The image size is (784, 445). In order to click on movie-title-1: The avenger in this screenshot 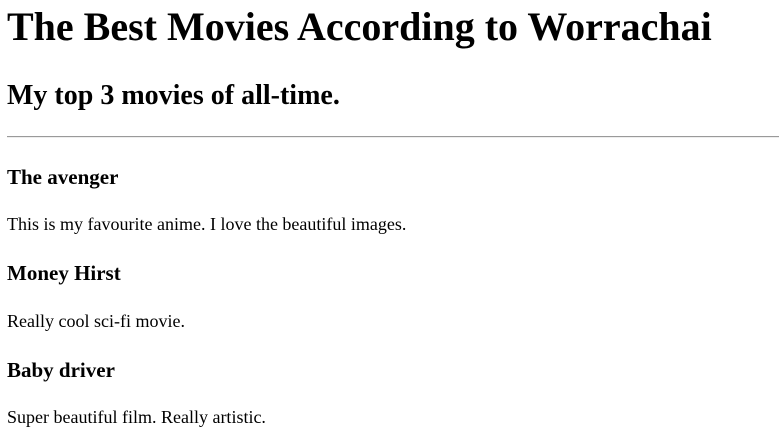, I will do `click(63, 177)`.